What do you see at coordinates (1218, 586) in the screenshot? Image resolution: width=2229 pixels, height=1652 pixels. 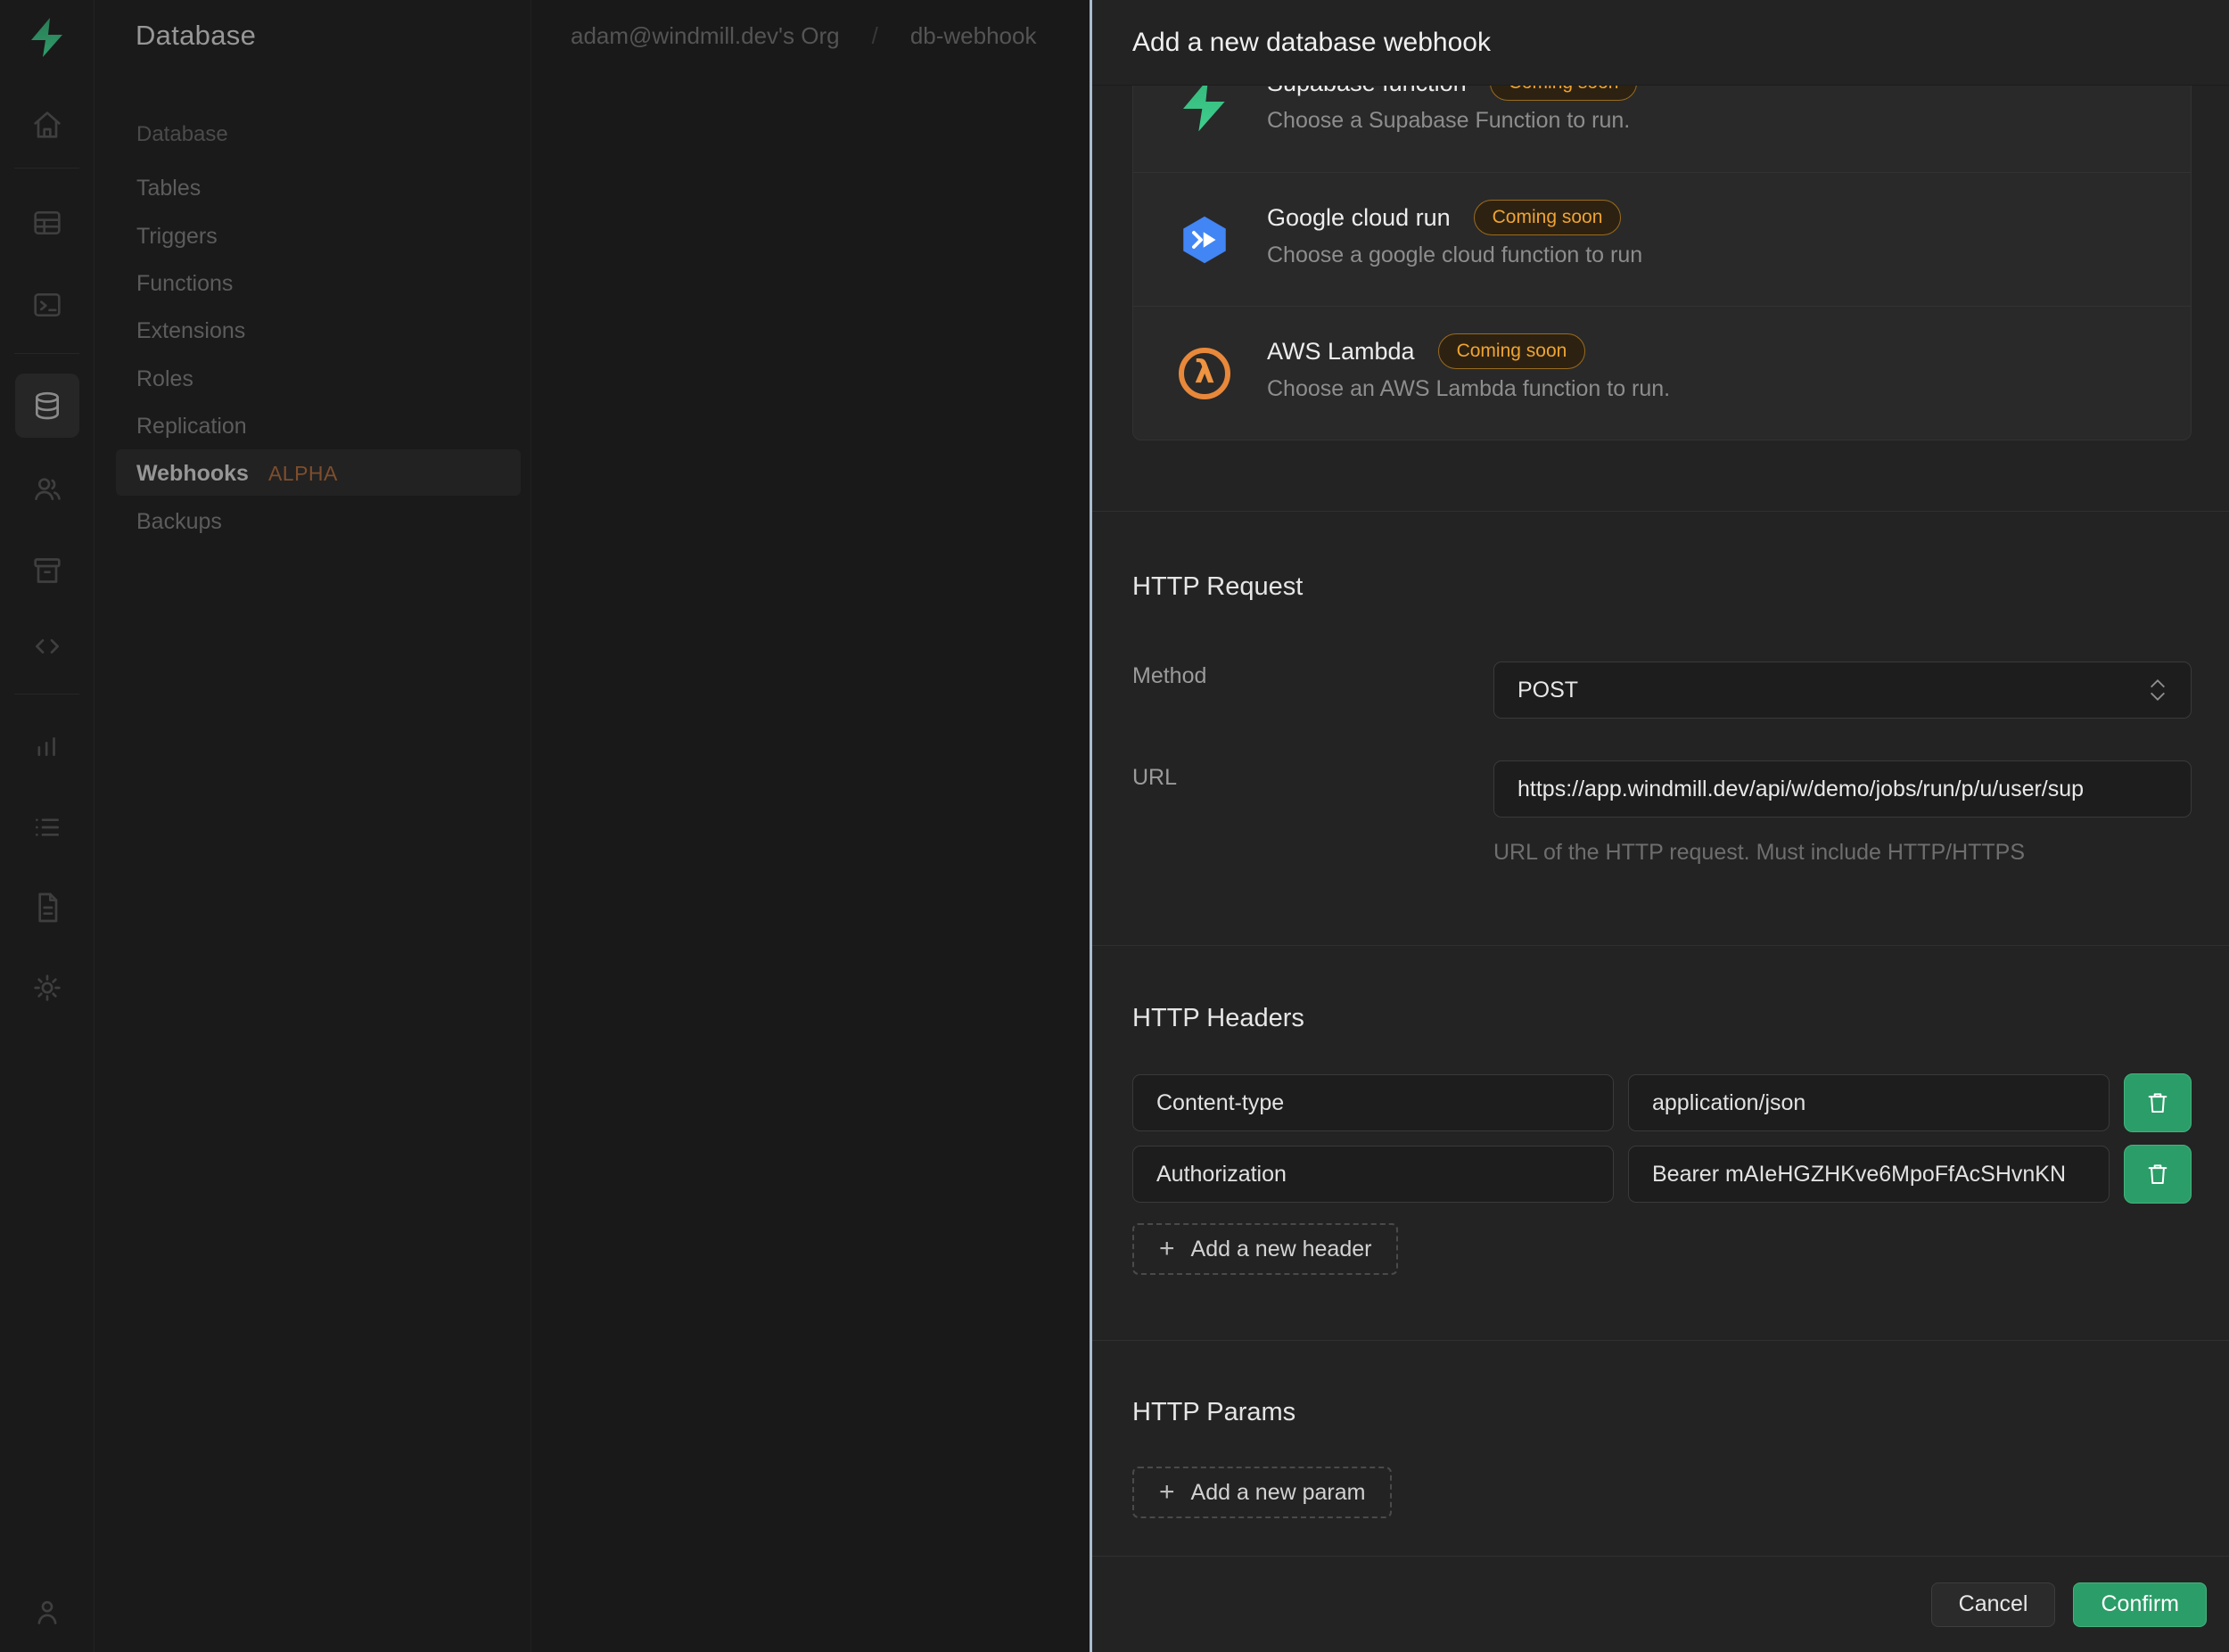 I see `http-request-title: HTTP Request` at bounding box center [1218, 586].